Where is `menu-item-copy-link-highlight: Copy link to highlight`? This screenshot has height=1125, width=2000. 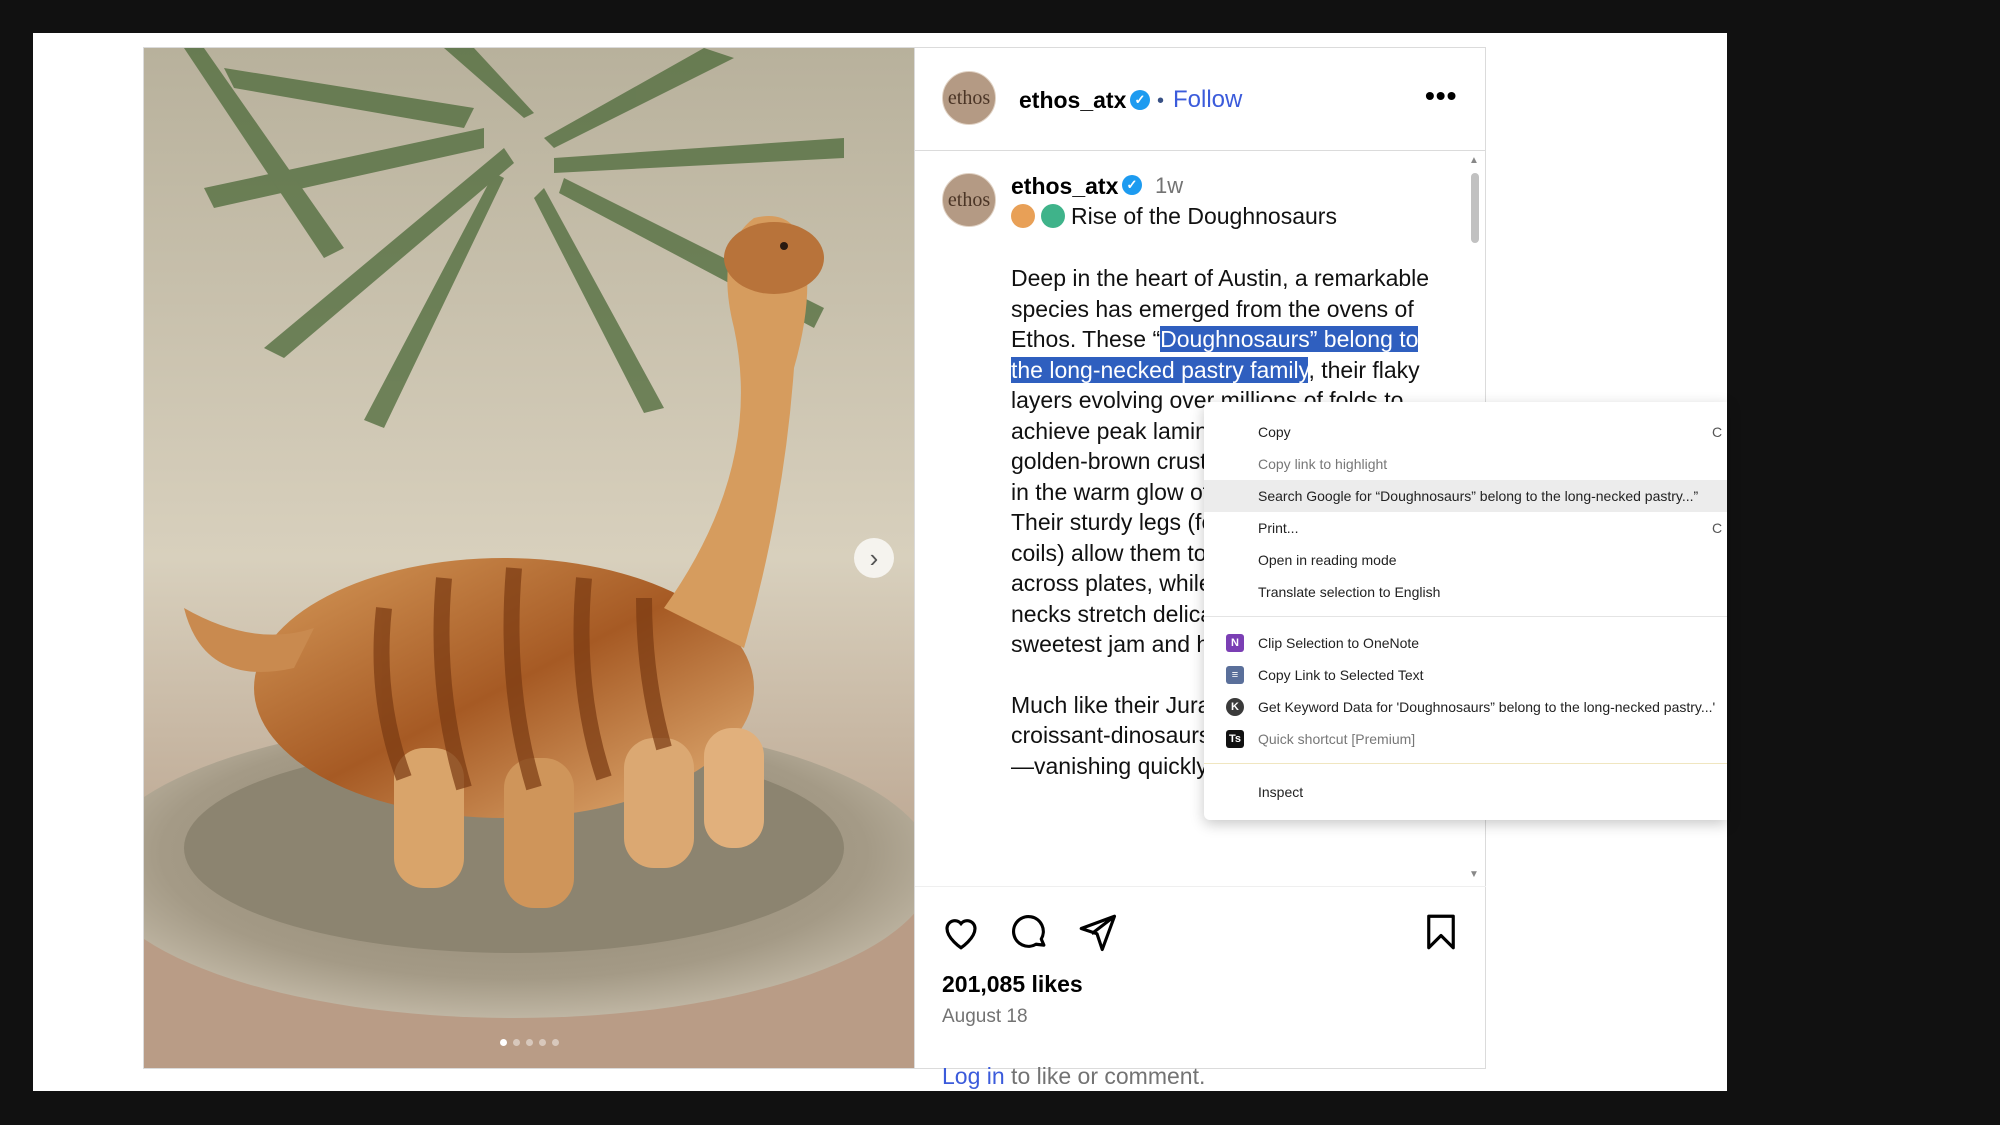 menu-item-copy-link-highlight: Copy link to highlight is located at coordinates (1465, 464).